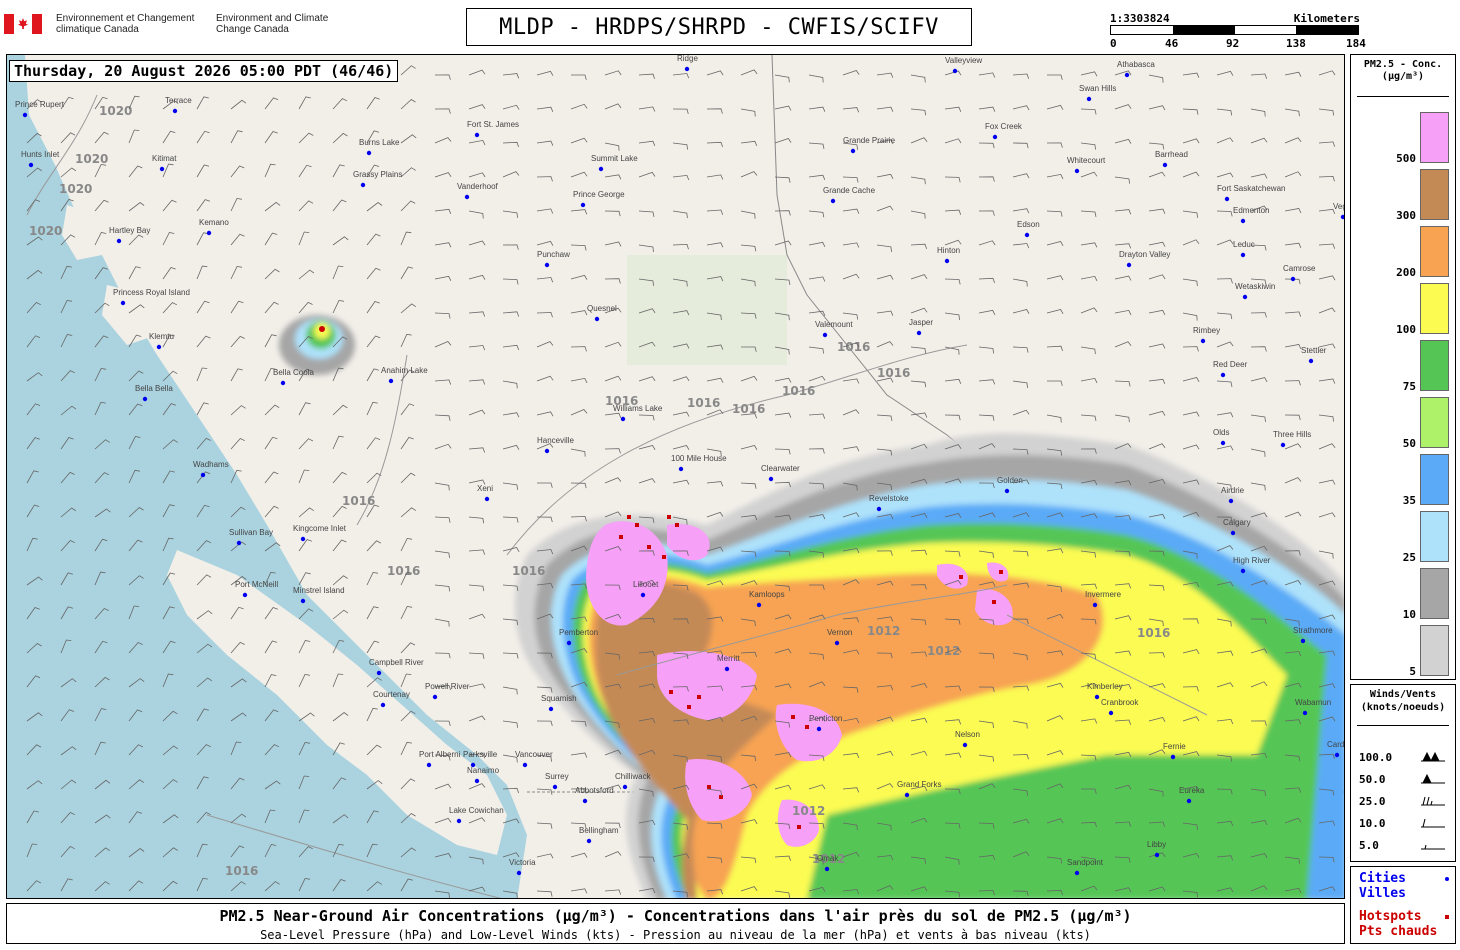 The image size is (1460, 950). I want to click on city-label: Punchaw, so click(553, 254).